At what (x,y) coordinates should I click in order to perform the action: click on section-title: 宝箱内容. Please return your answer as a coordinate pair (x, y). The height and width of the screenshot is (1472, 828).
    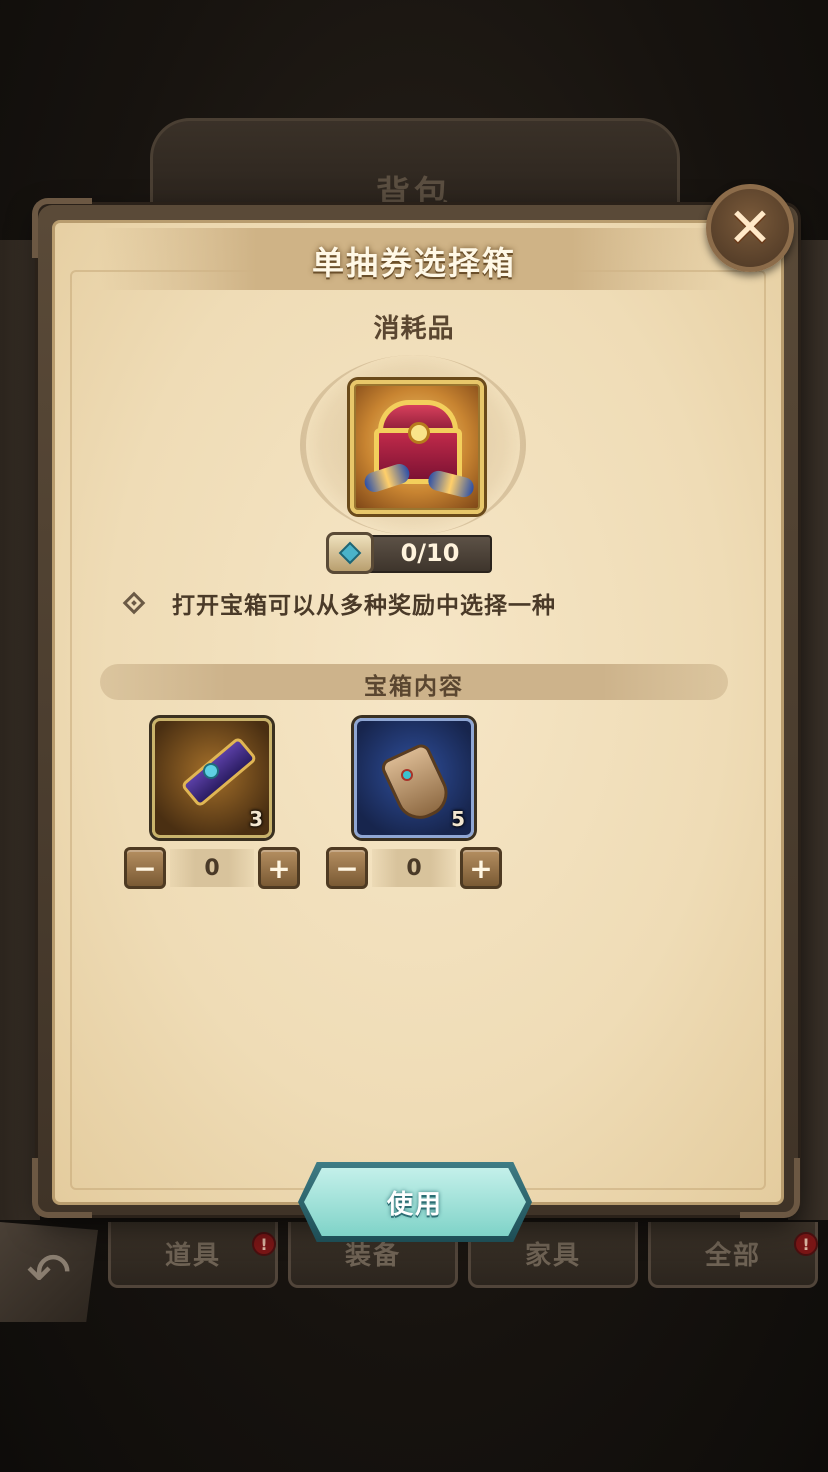
    Looking at the image, I should click on (414, 687).